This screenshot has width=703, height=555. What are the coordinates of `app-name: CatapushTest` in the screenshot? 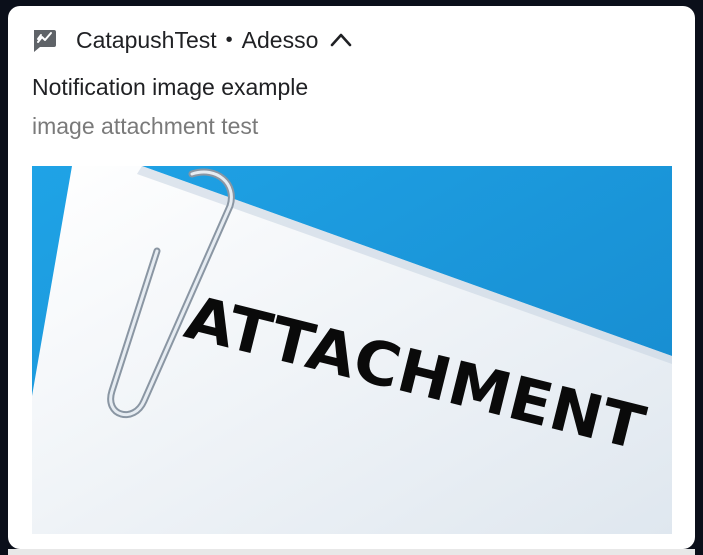 It's located at (146, 39).